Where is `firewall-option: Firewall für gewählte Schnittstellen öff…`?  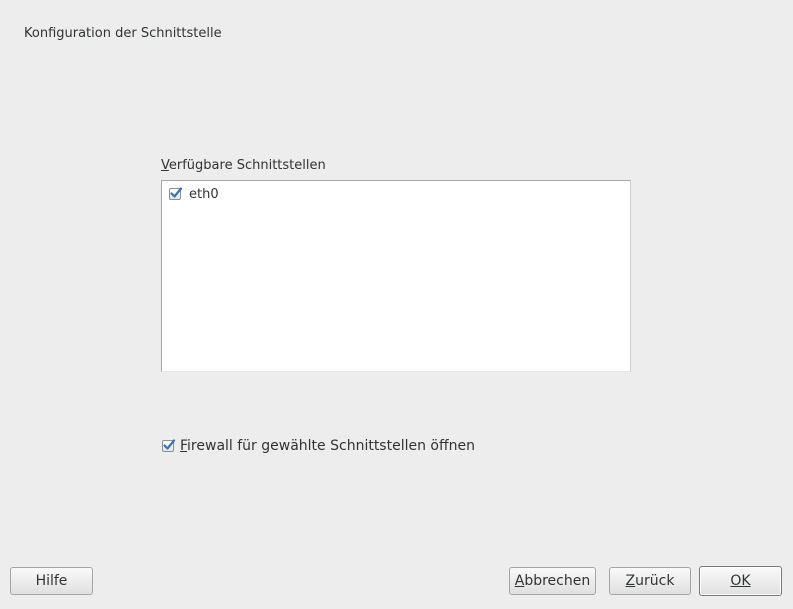 firewall-option: Firewall für gewählte Schnittstellen öff… is located at coordinates (318, 446).